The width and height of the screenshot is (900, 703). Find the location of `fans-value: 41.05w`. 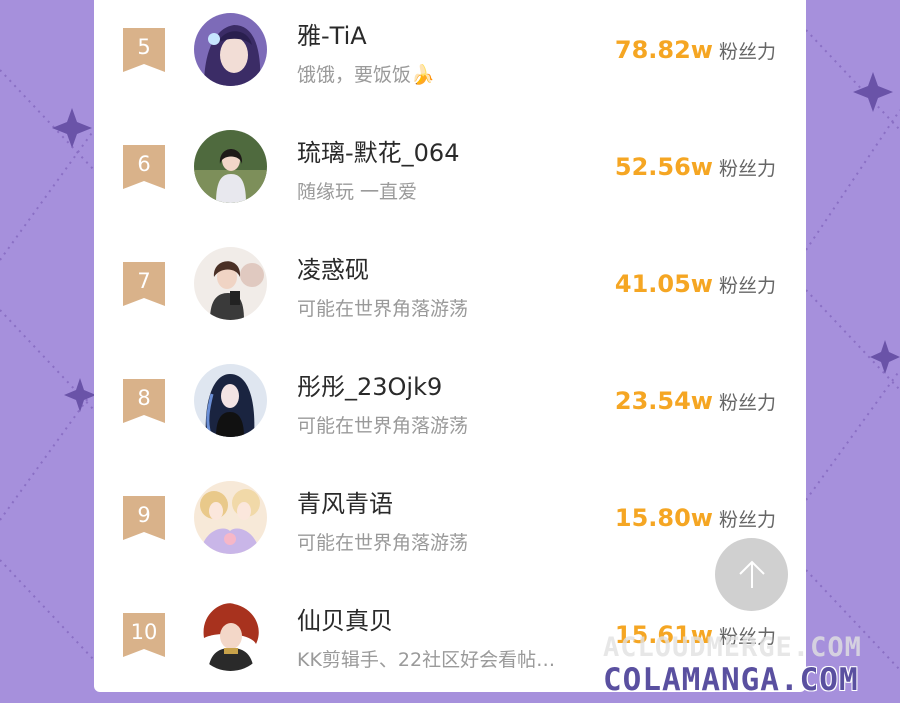

fans-value: 41.05w is located at coordinates (663, 284).